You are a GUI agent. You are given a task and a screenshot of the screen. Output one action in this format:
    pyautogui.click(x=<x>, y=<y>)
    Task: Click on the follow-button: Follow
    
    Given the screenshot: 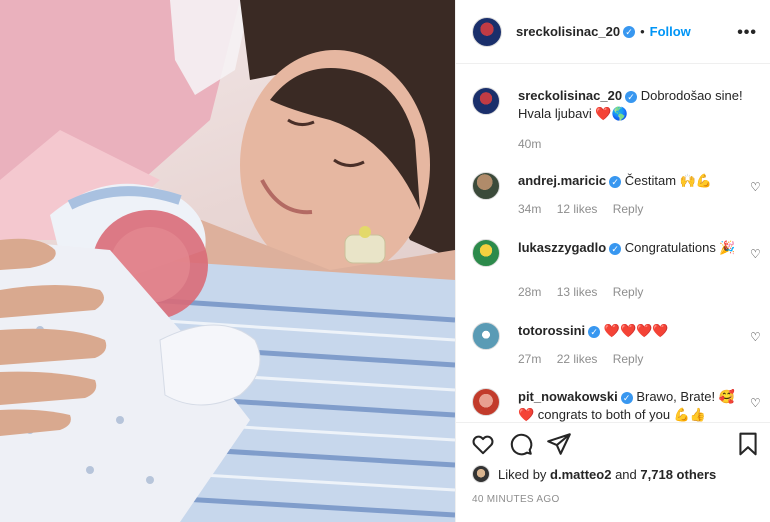 What is the action you would take?
    pyautogui.click(x=670, y=31)
    